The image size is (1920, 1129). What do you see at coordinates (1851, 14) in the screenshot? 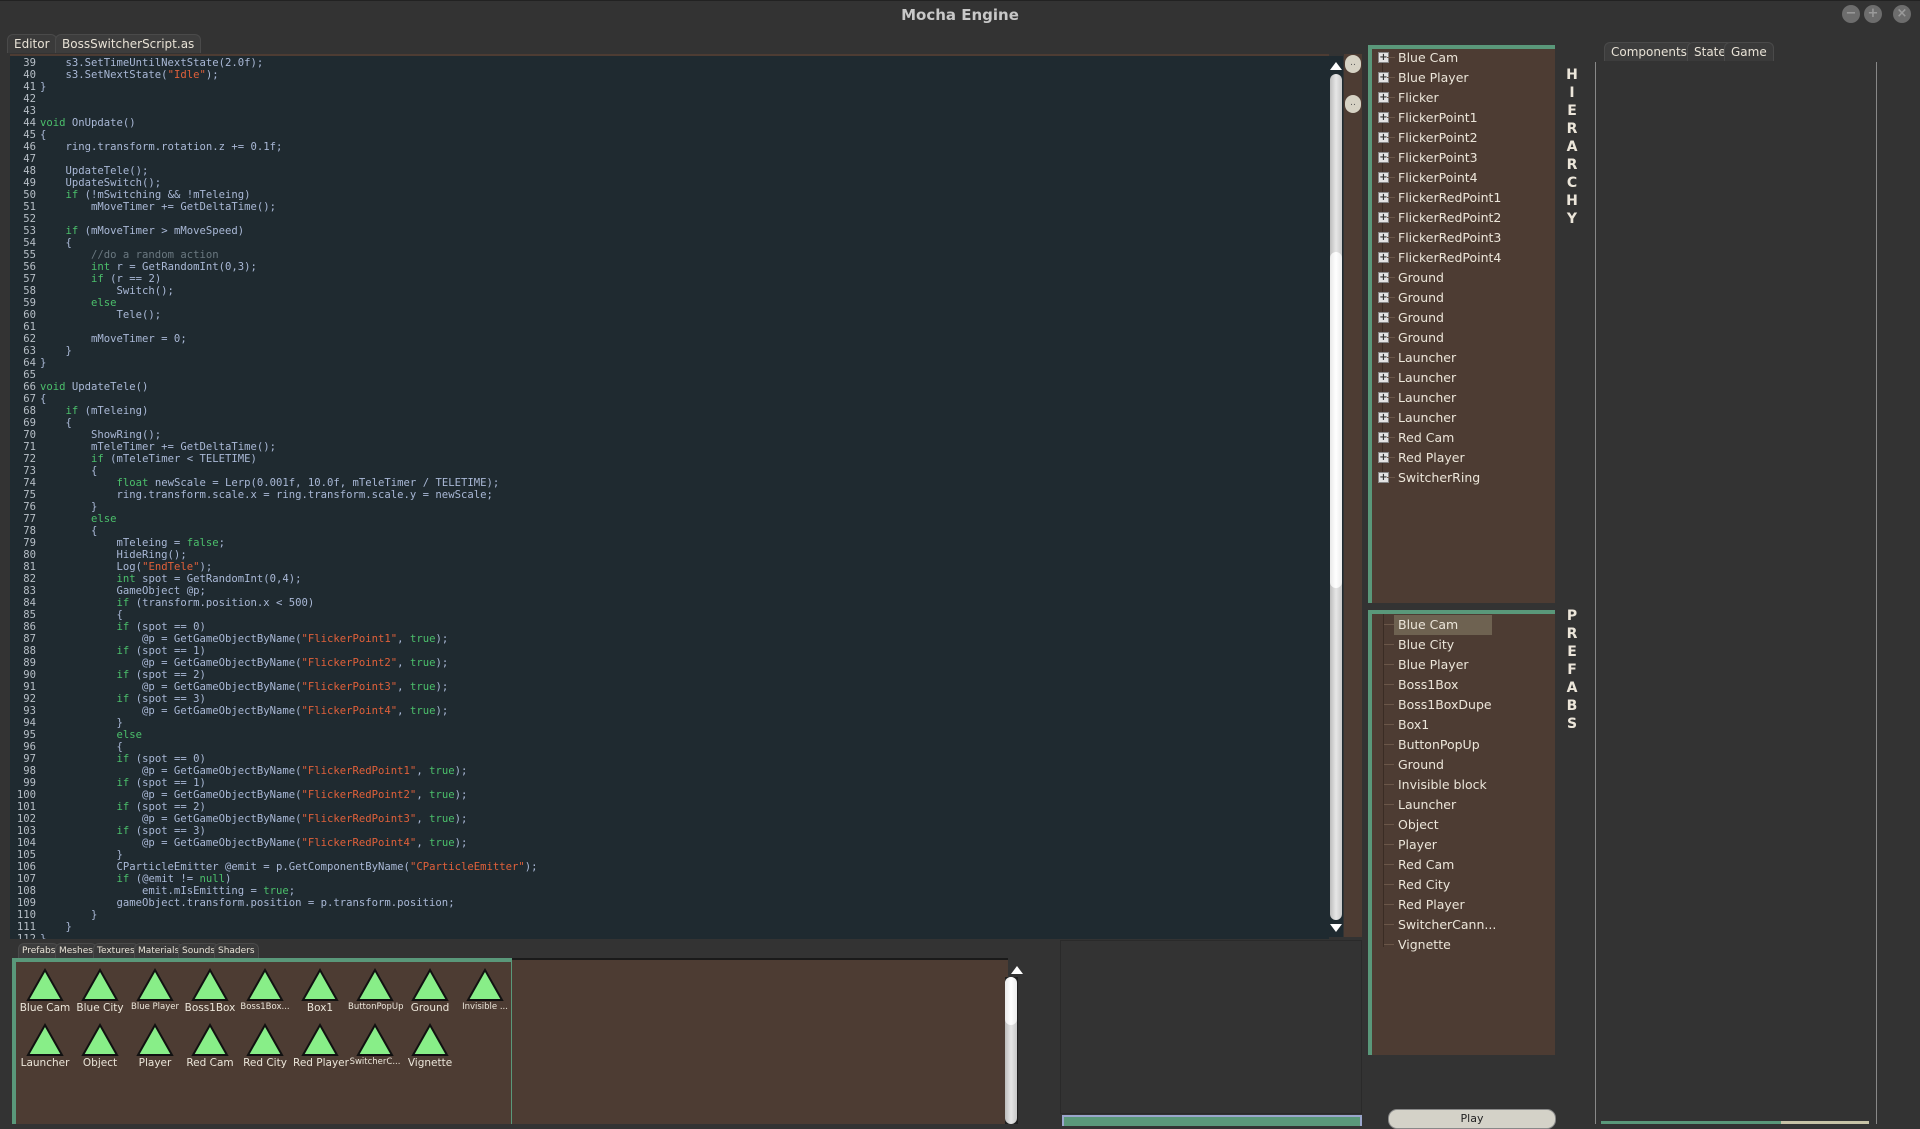
I see `minimize-button: −` at bounding box center [1851, 14].